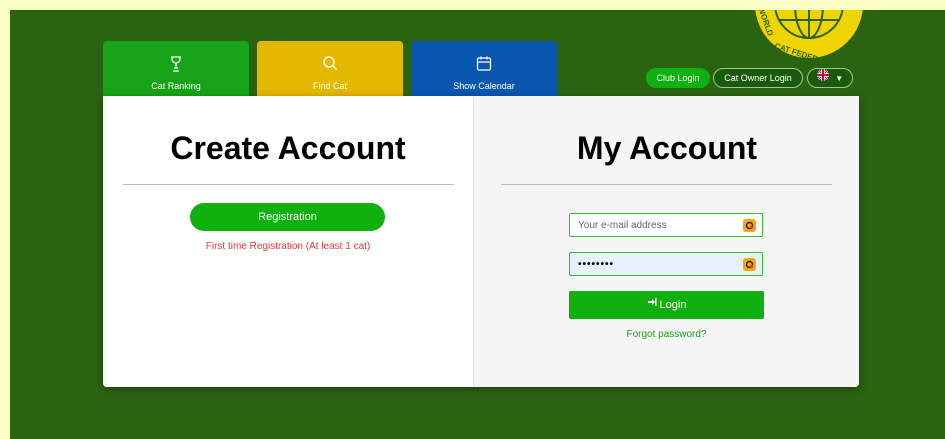 The image size is (945, 439). What do you see at coordinates (666, 264) in the screenshot?
I see `password-field: ••••••••` at bounding box center [666, 264].